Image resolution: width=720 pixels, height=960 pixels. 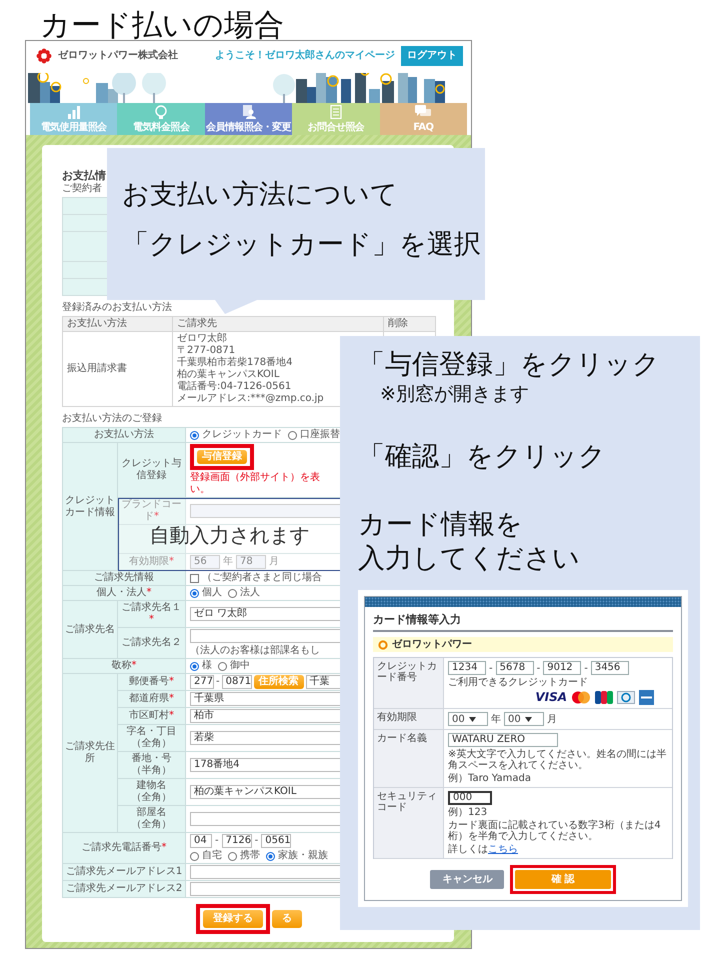 I want to click on text-field: 000, so click(x=470, y=798).